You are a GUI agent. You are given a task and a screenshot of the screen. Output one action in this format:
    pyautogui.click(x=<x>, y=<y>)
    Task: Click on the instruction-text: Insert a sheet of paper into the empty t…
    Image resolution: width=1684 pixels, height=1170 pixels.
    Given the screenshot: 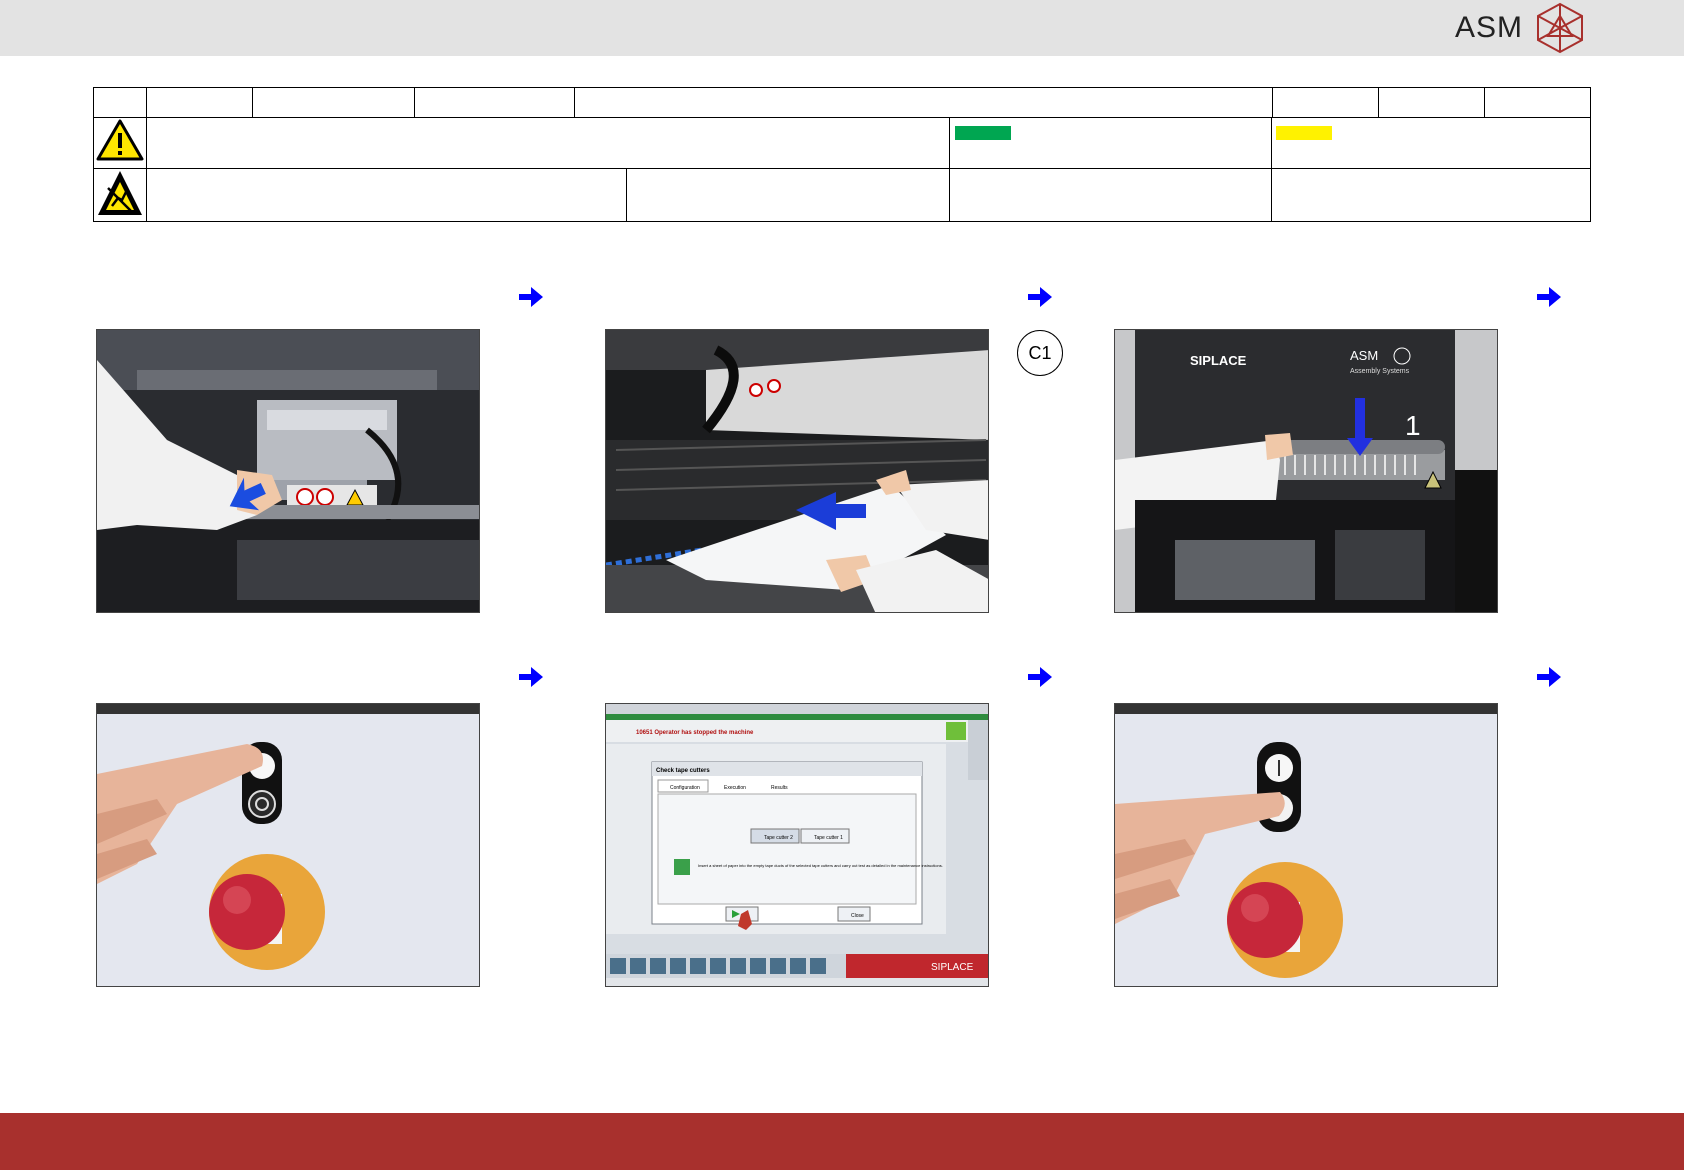 What is the action you would take?
    pyautogui.click(x=820, y=865)
    